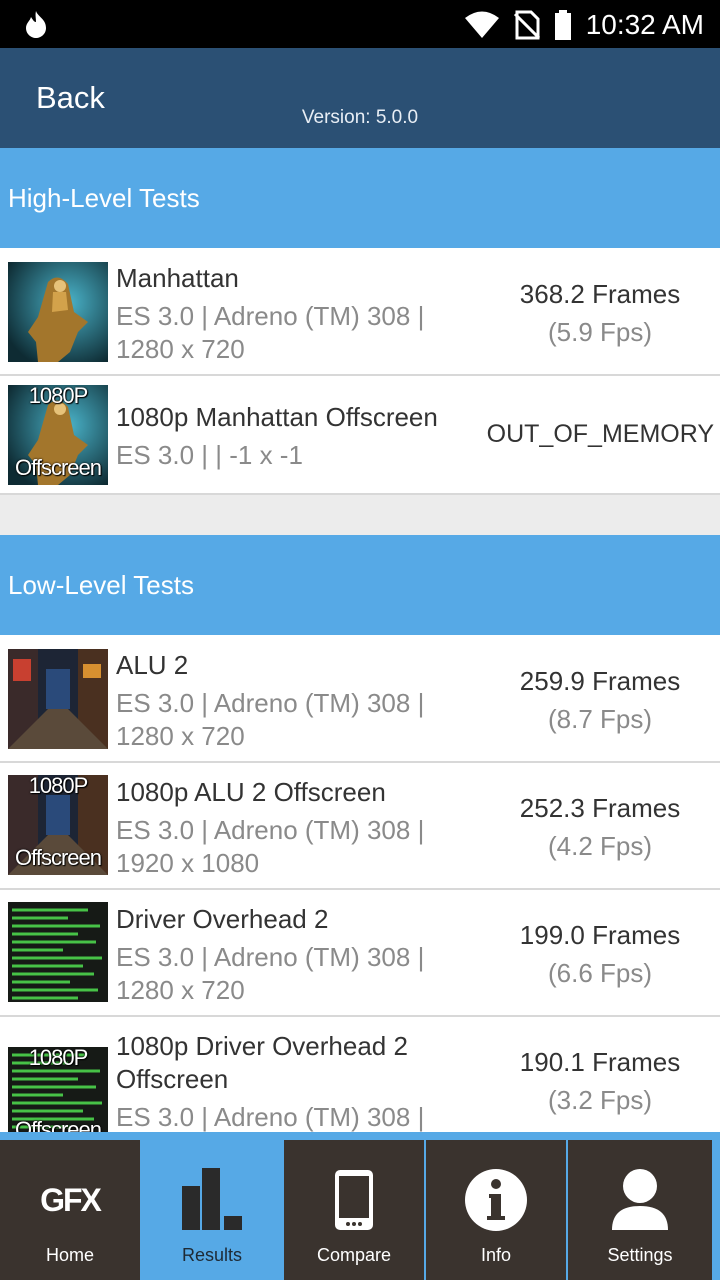 The width and height of the screenshot is (720, 1280). Describe the element at coordinates (177, 278) in the screenshot. I see `test-name: Manhattan` at that location.